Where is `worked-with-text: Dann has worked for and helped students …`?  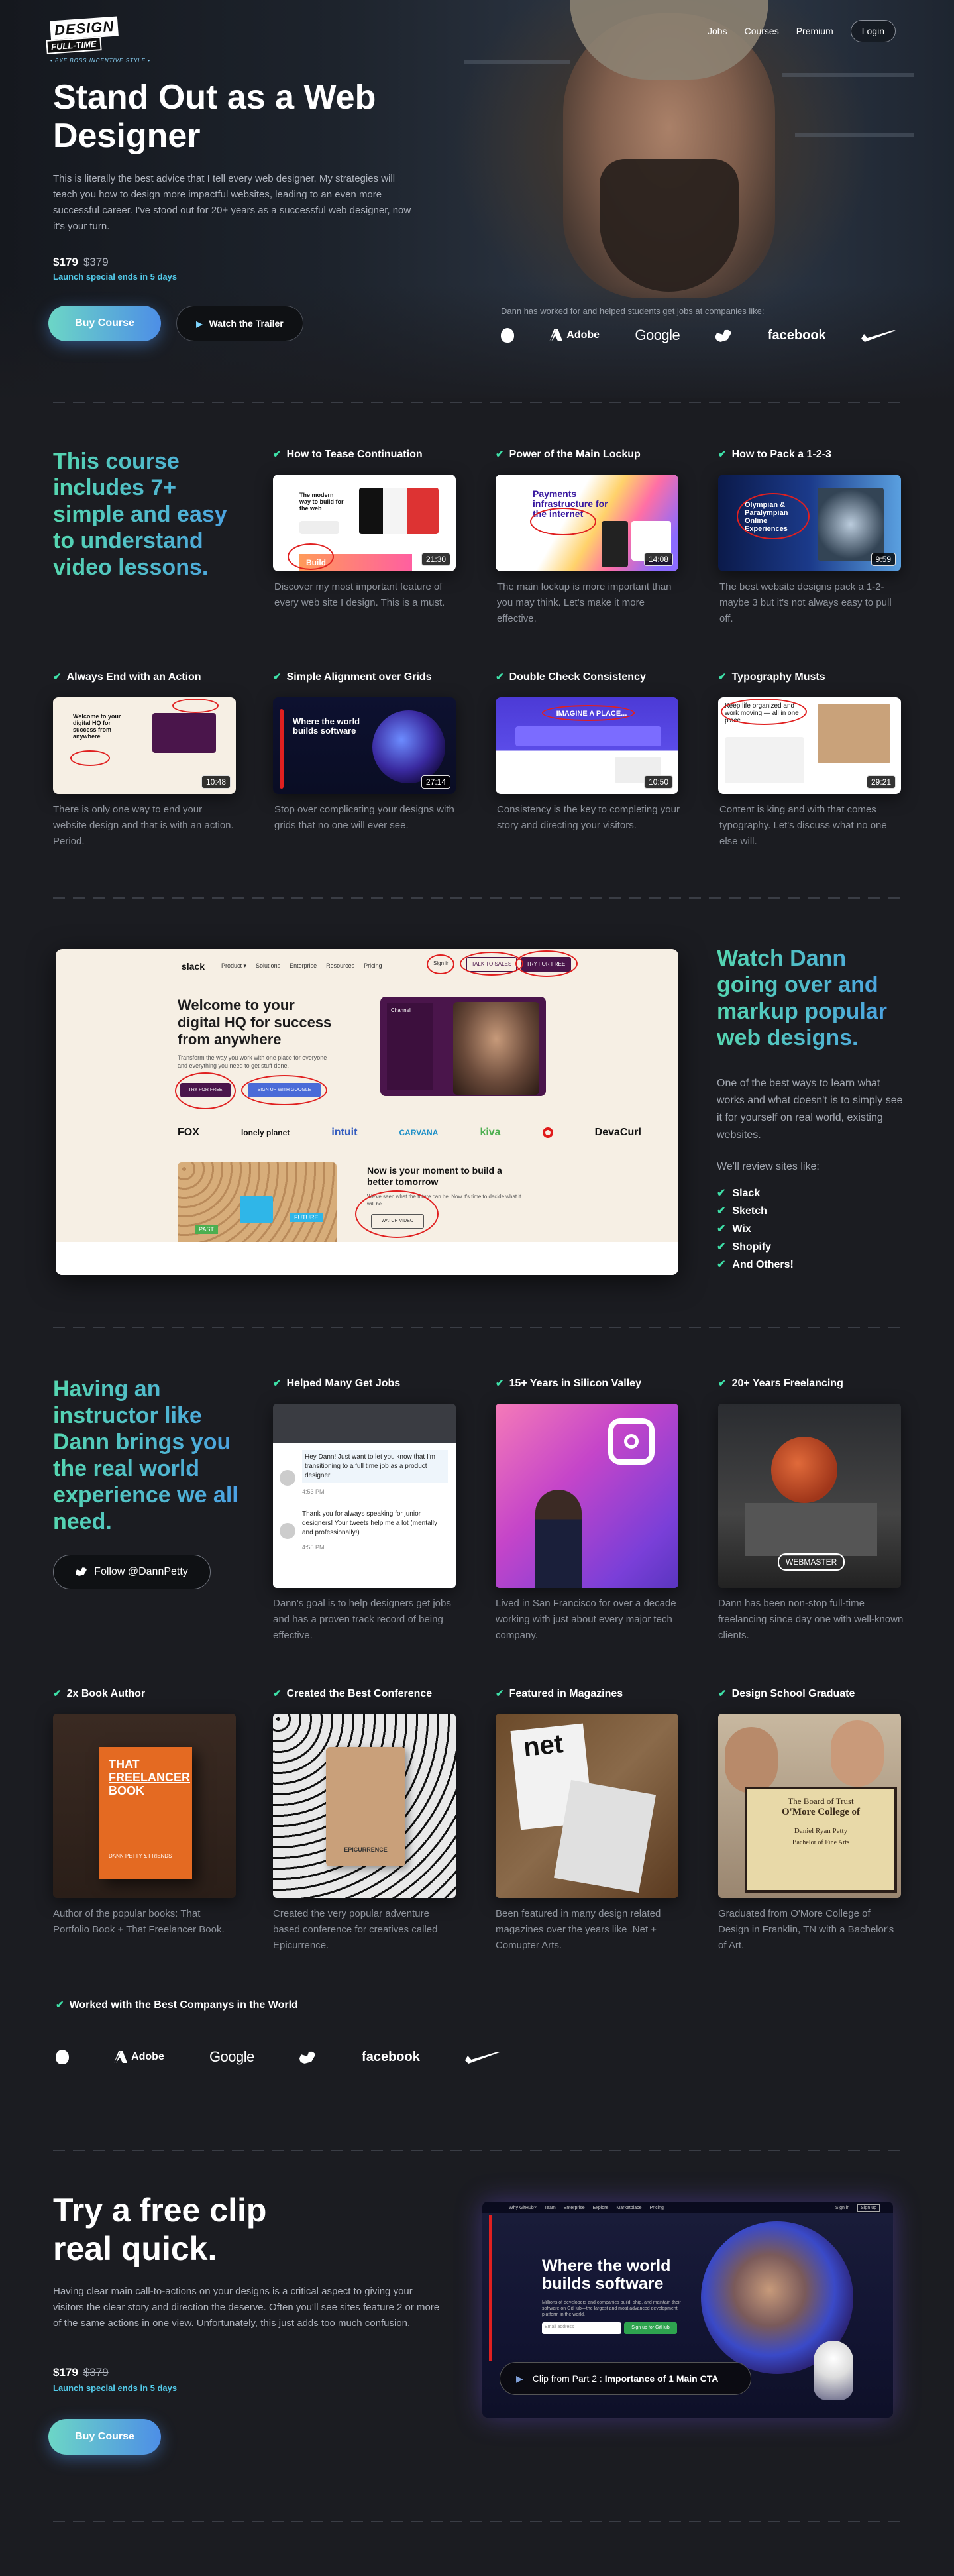
worked-with-text: Dann has worked for and helped students … is located at coordinates (633, 311).